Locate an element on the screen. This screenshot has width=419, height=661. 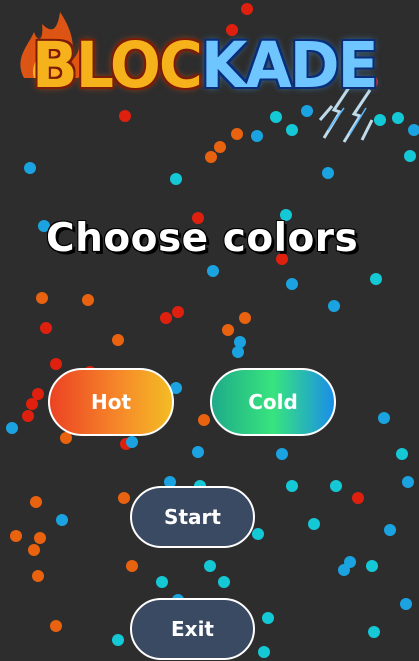
logo-title-hot: BLOC is located at coordinates (117, 66).